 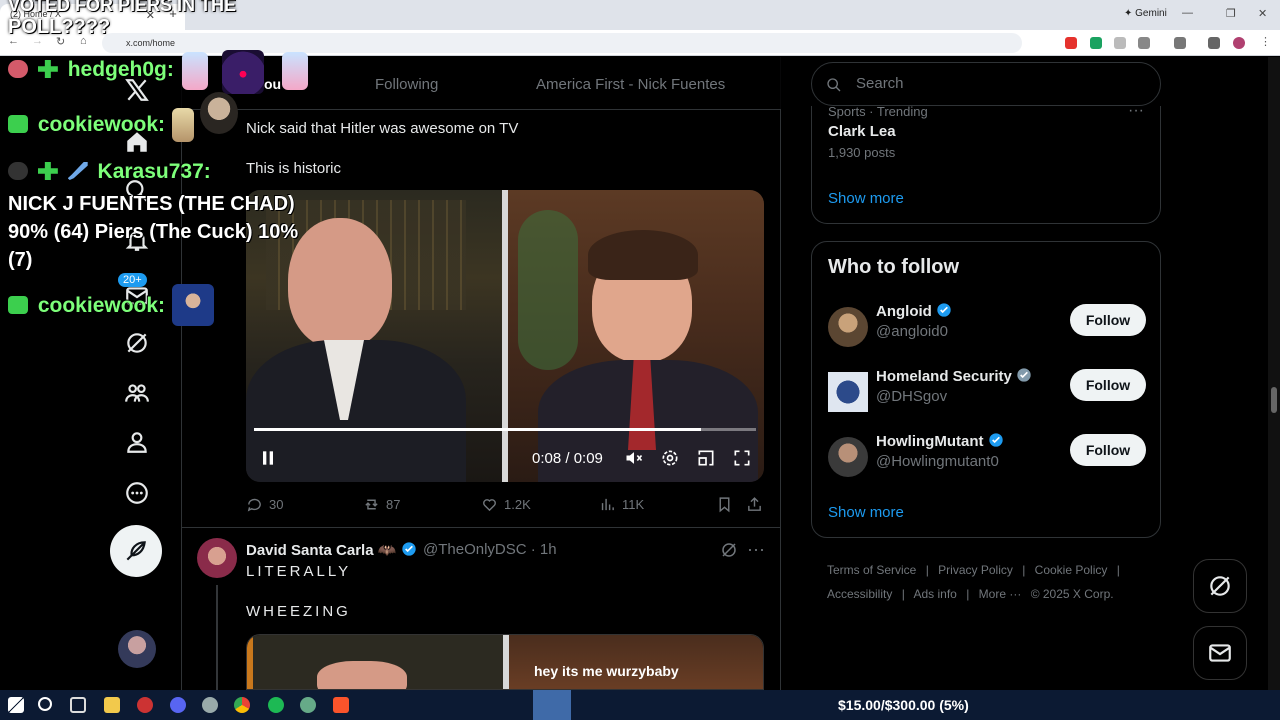 I want to click on bookmark-icon, so click(x=724, y=504).